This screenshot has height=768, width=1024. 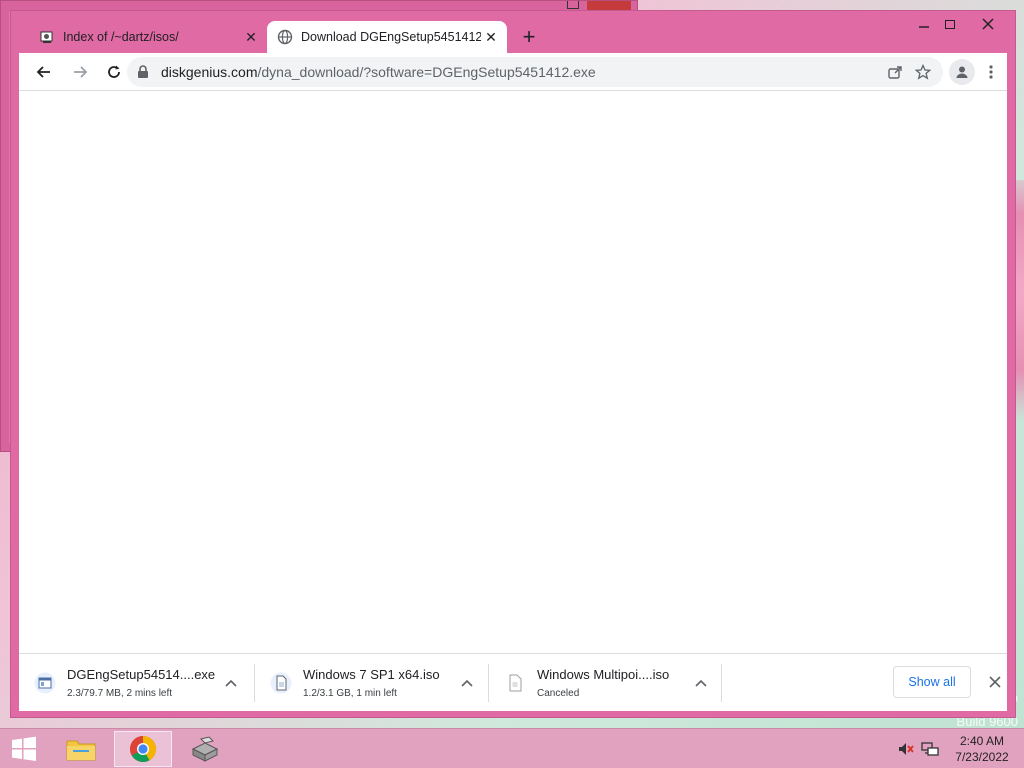 I want to click on download-status: 1.2/3.1 GB, 1 min left, so click(x=350, y=693).